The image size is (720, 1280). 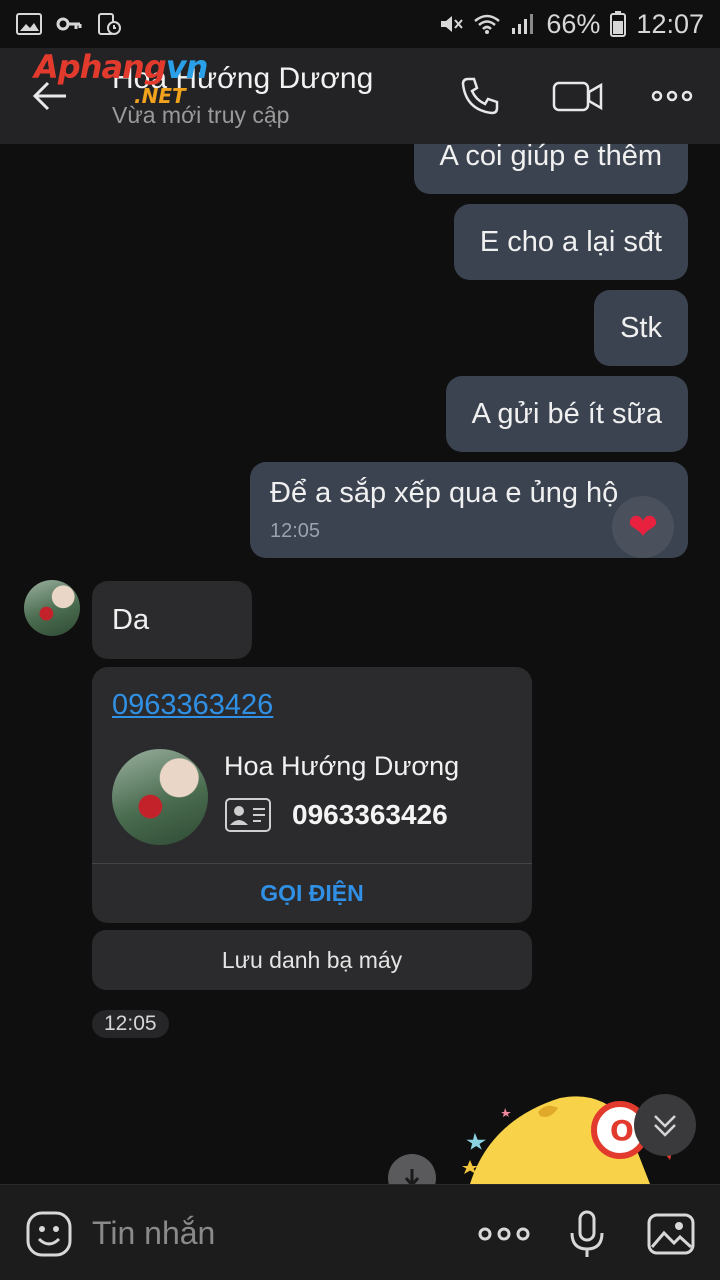 I want to click on watermark-logo: Aphangvn .NET, so click(x=121, y=78).